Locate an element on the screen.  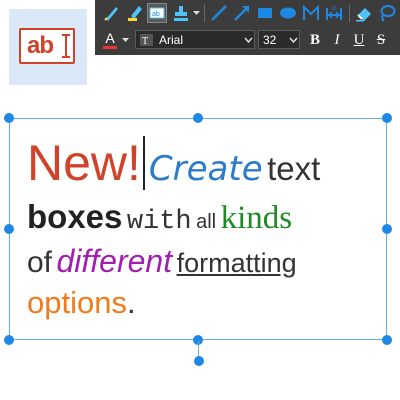
font-family-value: Arial is located at coordinates (171, 39).